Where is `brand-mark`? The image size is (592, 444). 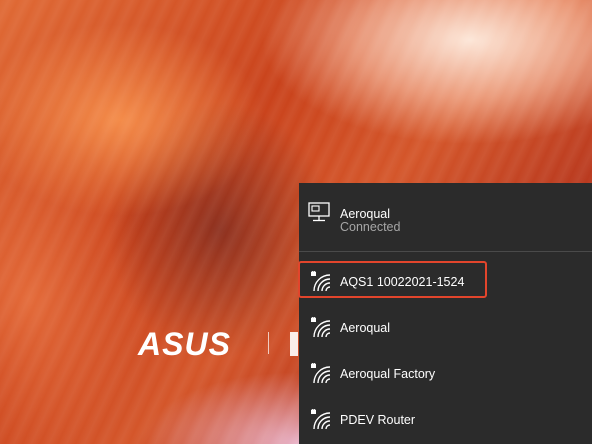
brand-mark is located at coordinates (294, 344).